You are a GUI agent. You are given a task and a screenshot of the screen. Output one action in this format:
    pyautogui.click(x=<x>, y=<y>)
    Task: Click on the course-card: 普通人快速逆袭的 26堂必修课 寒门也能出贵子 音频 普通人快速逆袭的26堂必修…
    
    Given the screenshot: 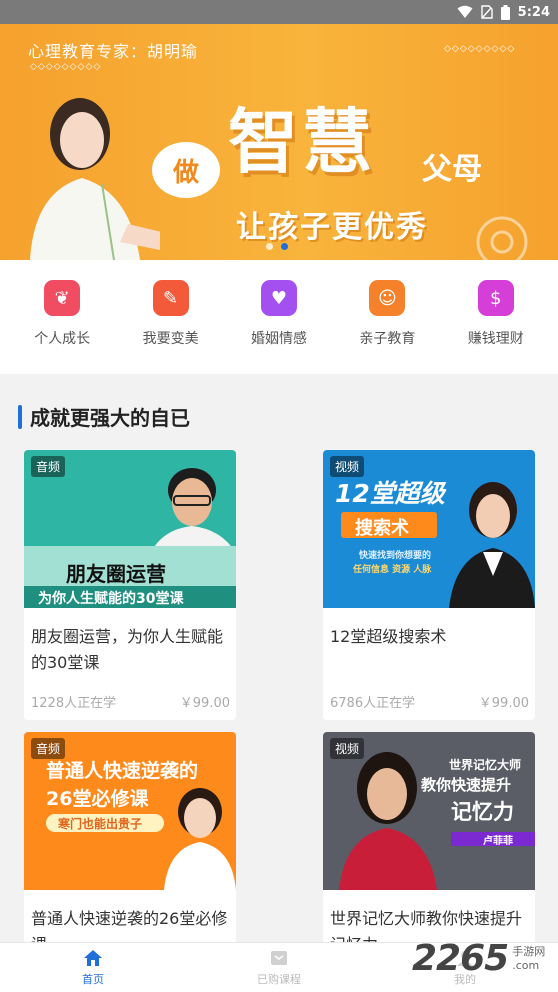 What is the action you would take?
    pyautogui.click(x=130, y=838)
    